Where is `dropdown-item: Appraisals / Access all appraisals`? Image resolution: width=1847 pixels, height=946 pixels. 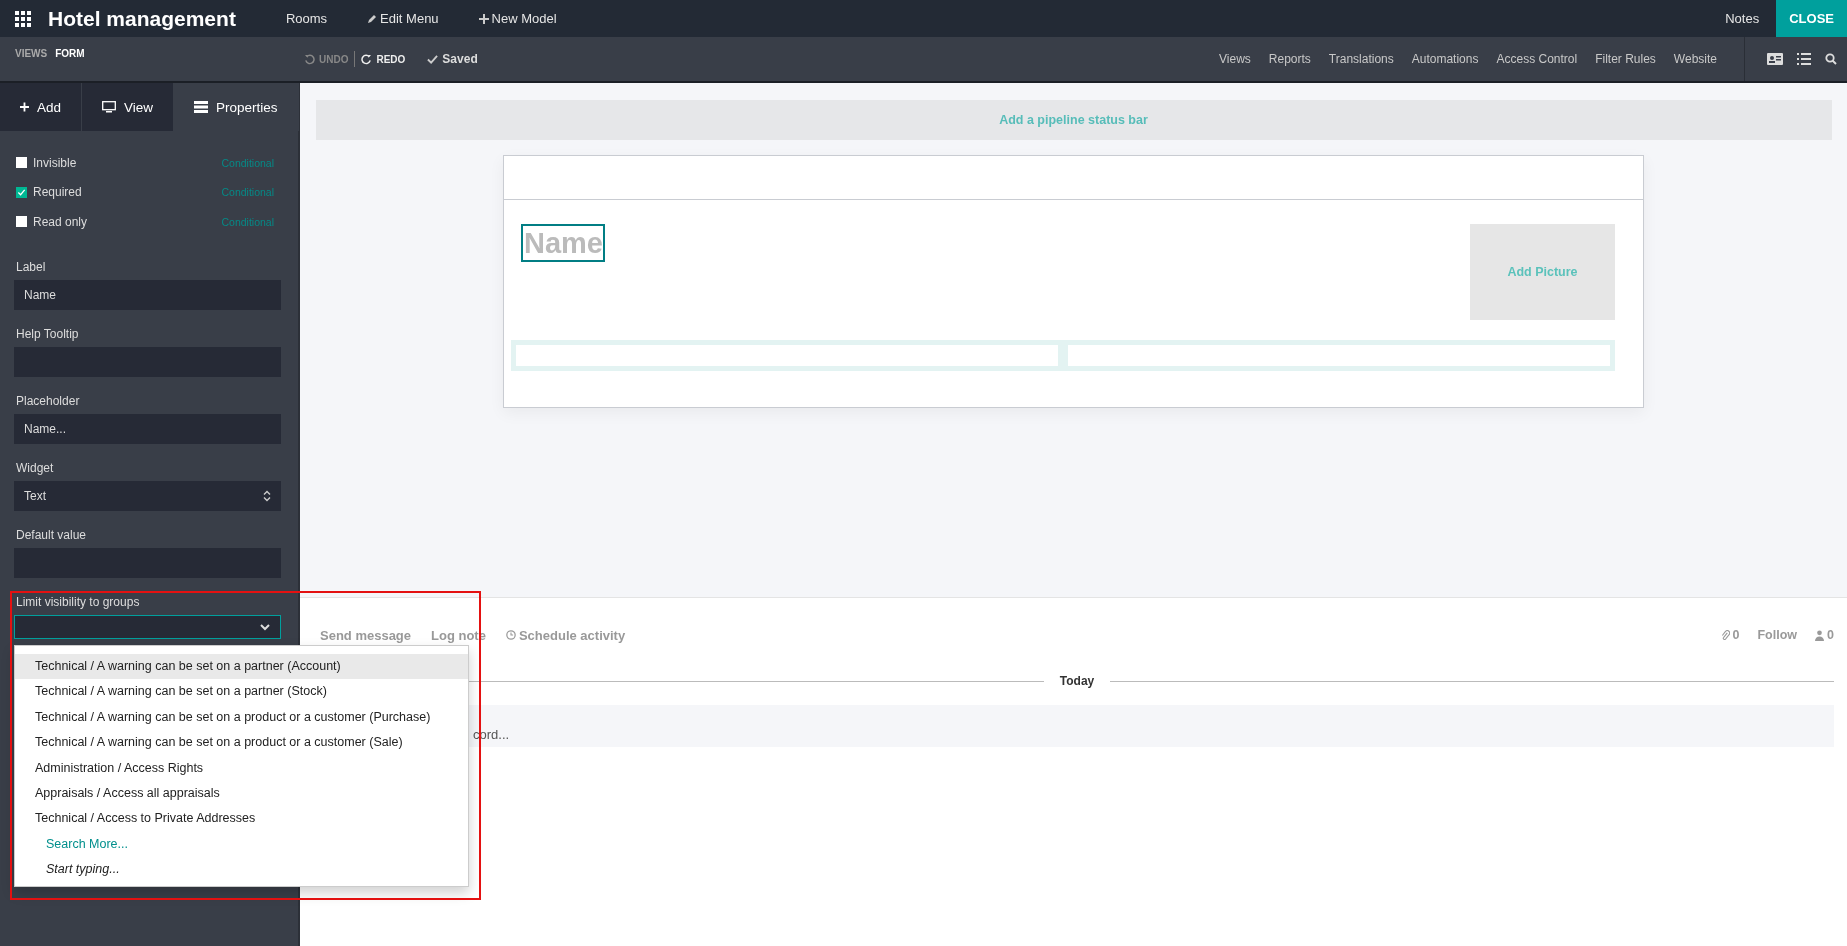
dropdown-item: Appraisals / Access all appraisals is located at coordinates (241, 793).